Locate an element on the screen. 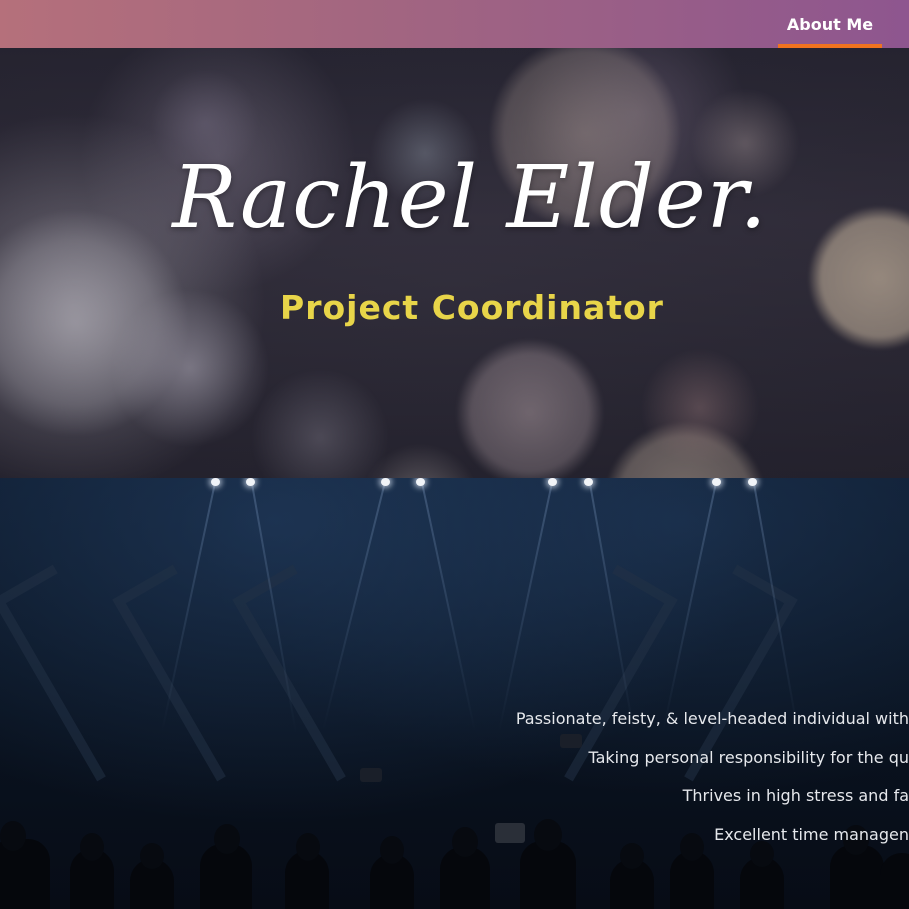 Image resolution: width=909 pixels, height=909 pixels. bio-line-3: Thrives in high stress and fa is located at coordinates (795, 795).